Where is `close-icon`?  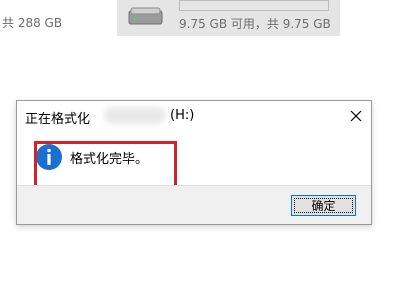 close-icon is located at coordinates (356, 116).